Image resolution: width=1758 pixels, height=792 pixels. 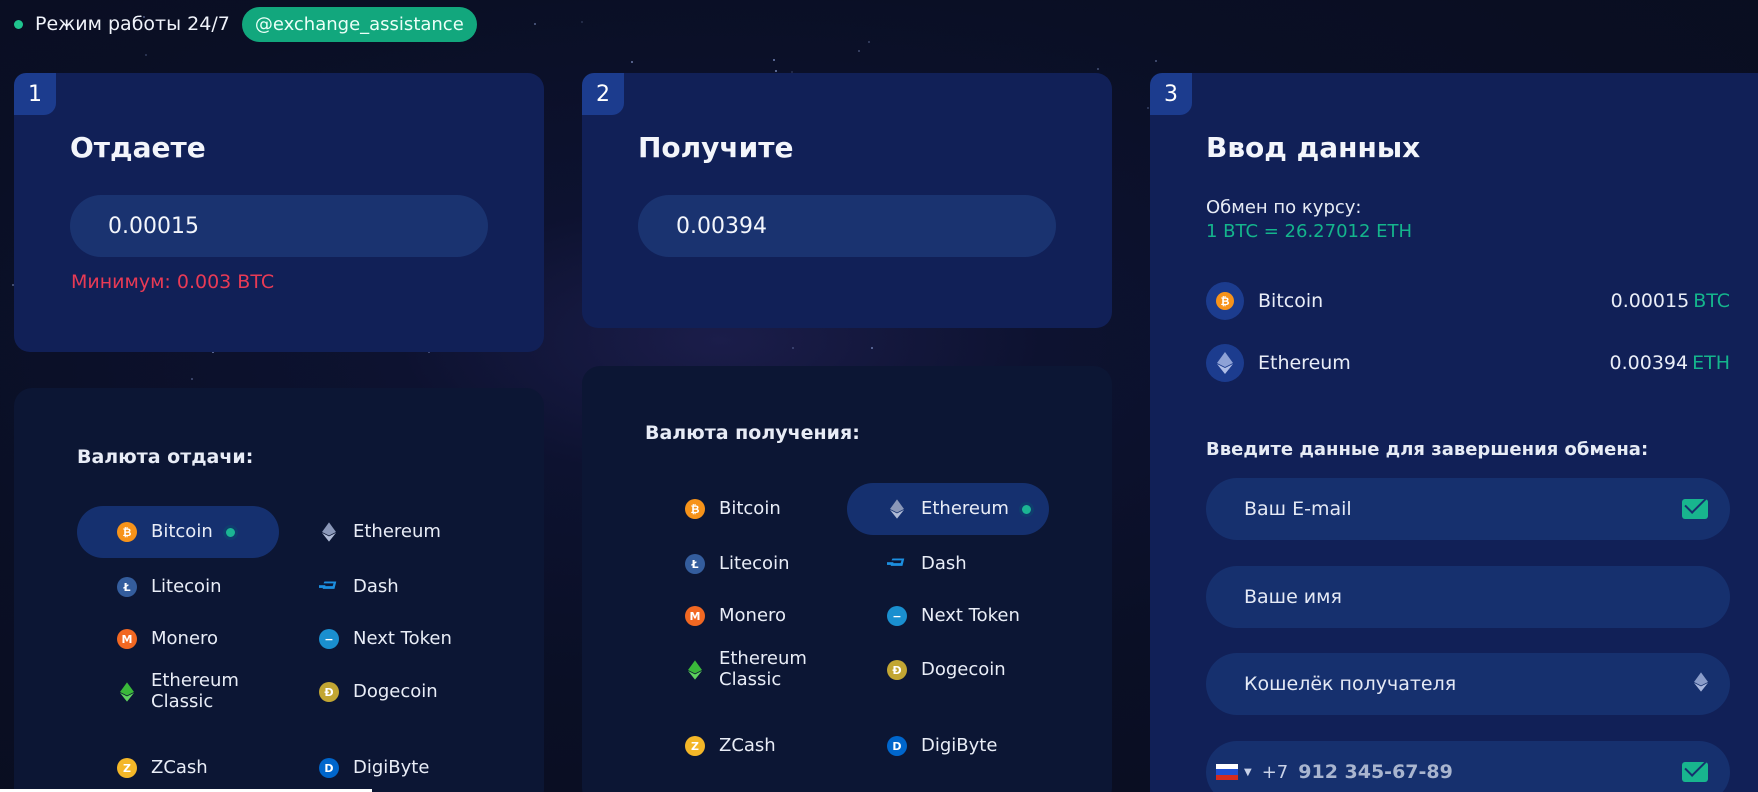 I want to click on summary-receive-unit: ETH, so click(x=1711, y=363).